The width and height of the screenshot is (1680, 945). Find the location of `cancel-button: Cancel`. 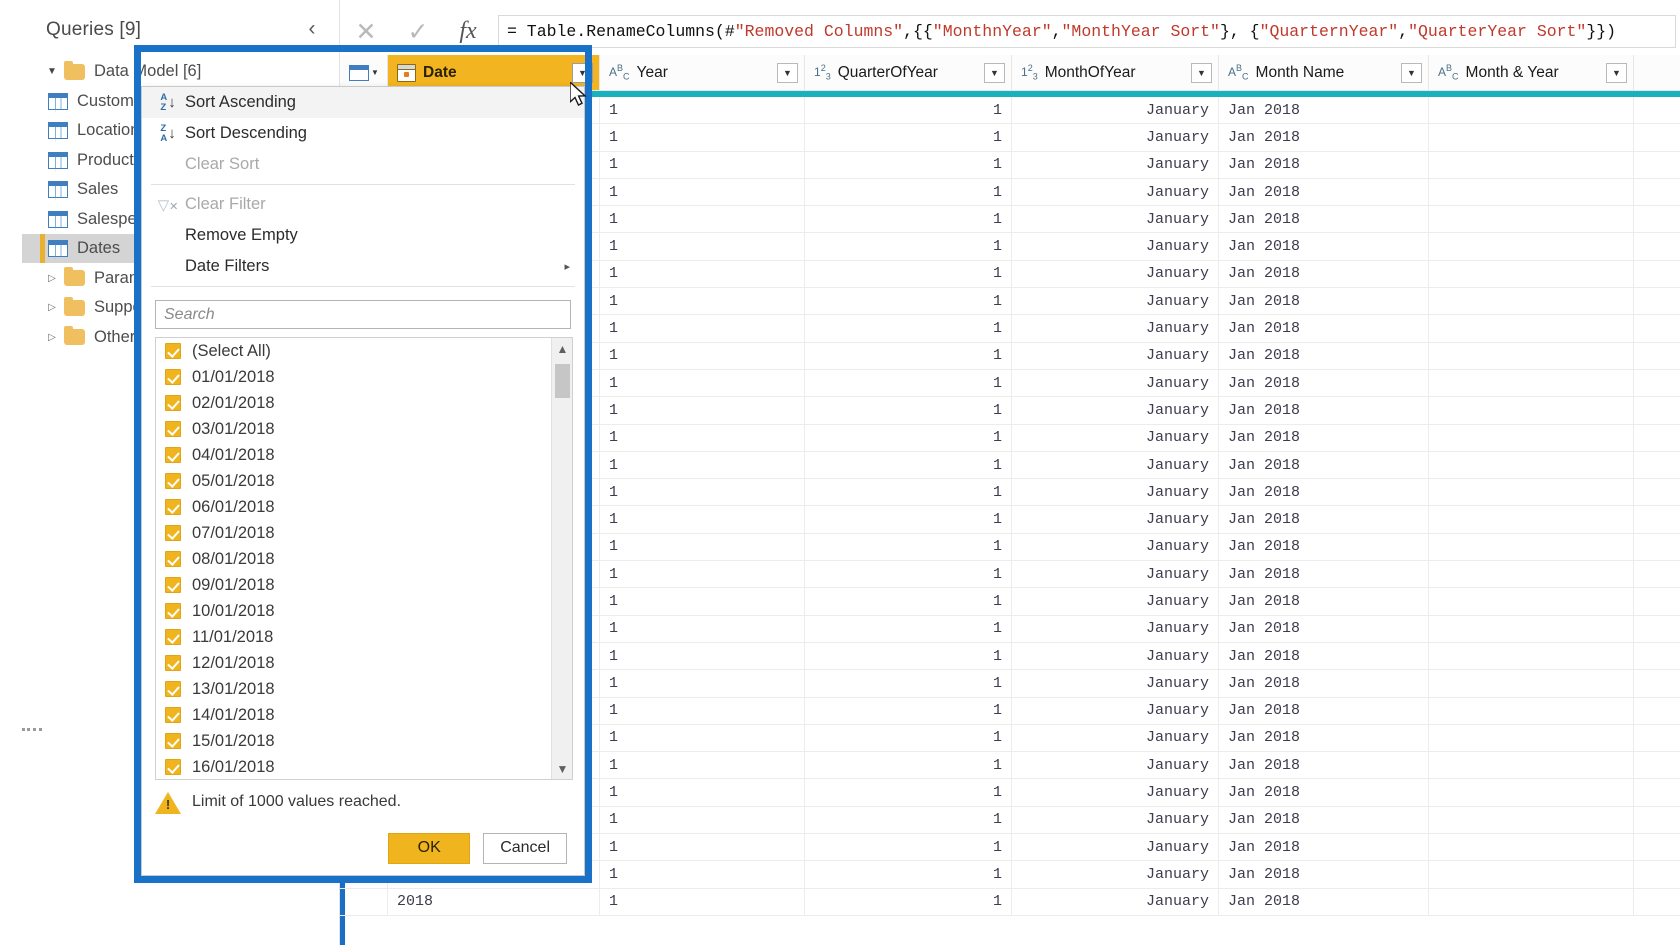

cancel-button: Cancel is located at coordinates (525, 848).